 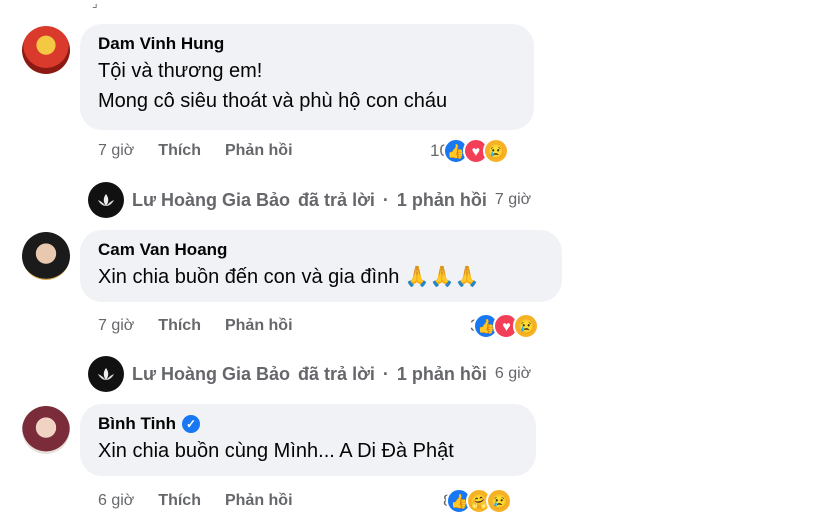 I want to click on reaction-summary: 3 👍 ♥ 😢, so click(x=505, y=326).